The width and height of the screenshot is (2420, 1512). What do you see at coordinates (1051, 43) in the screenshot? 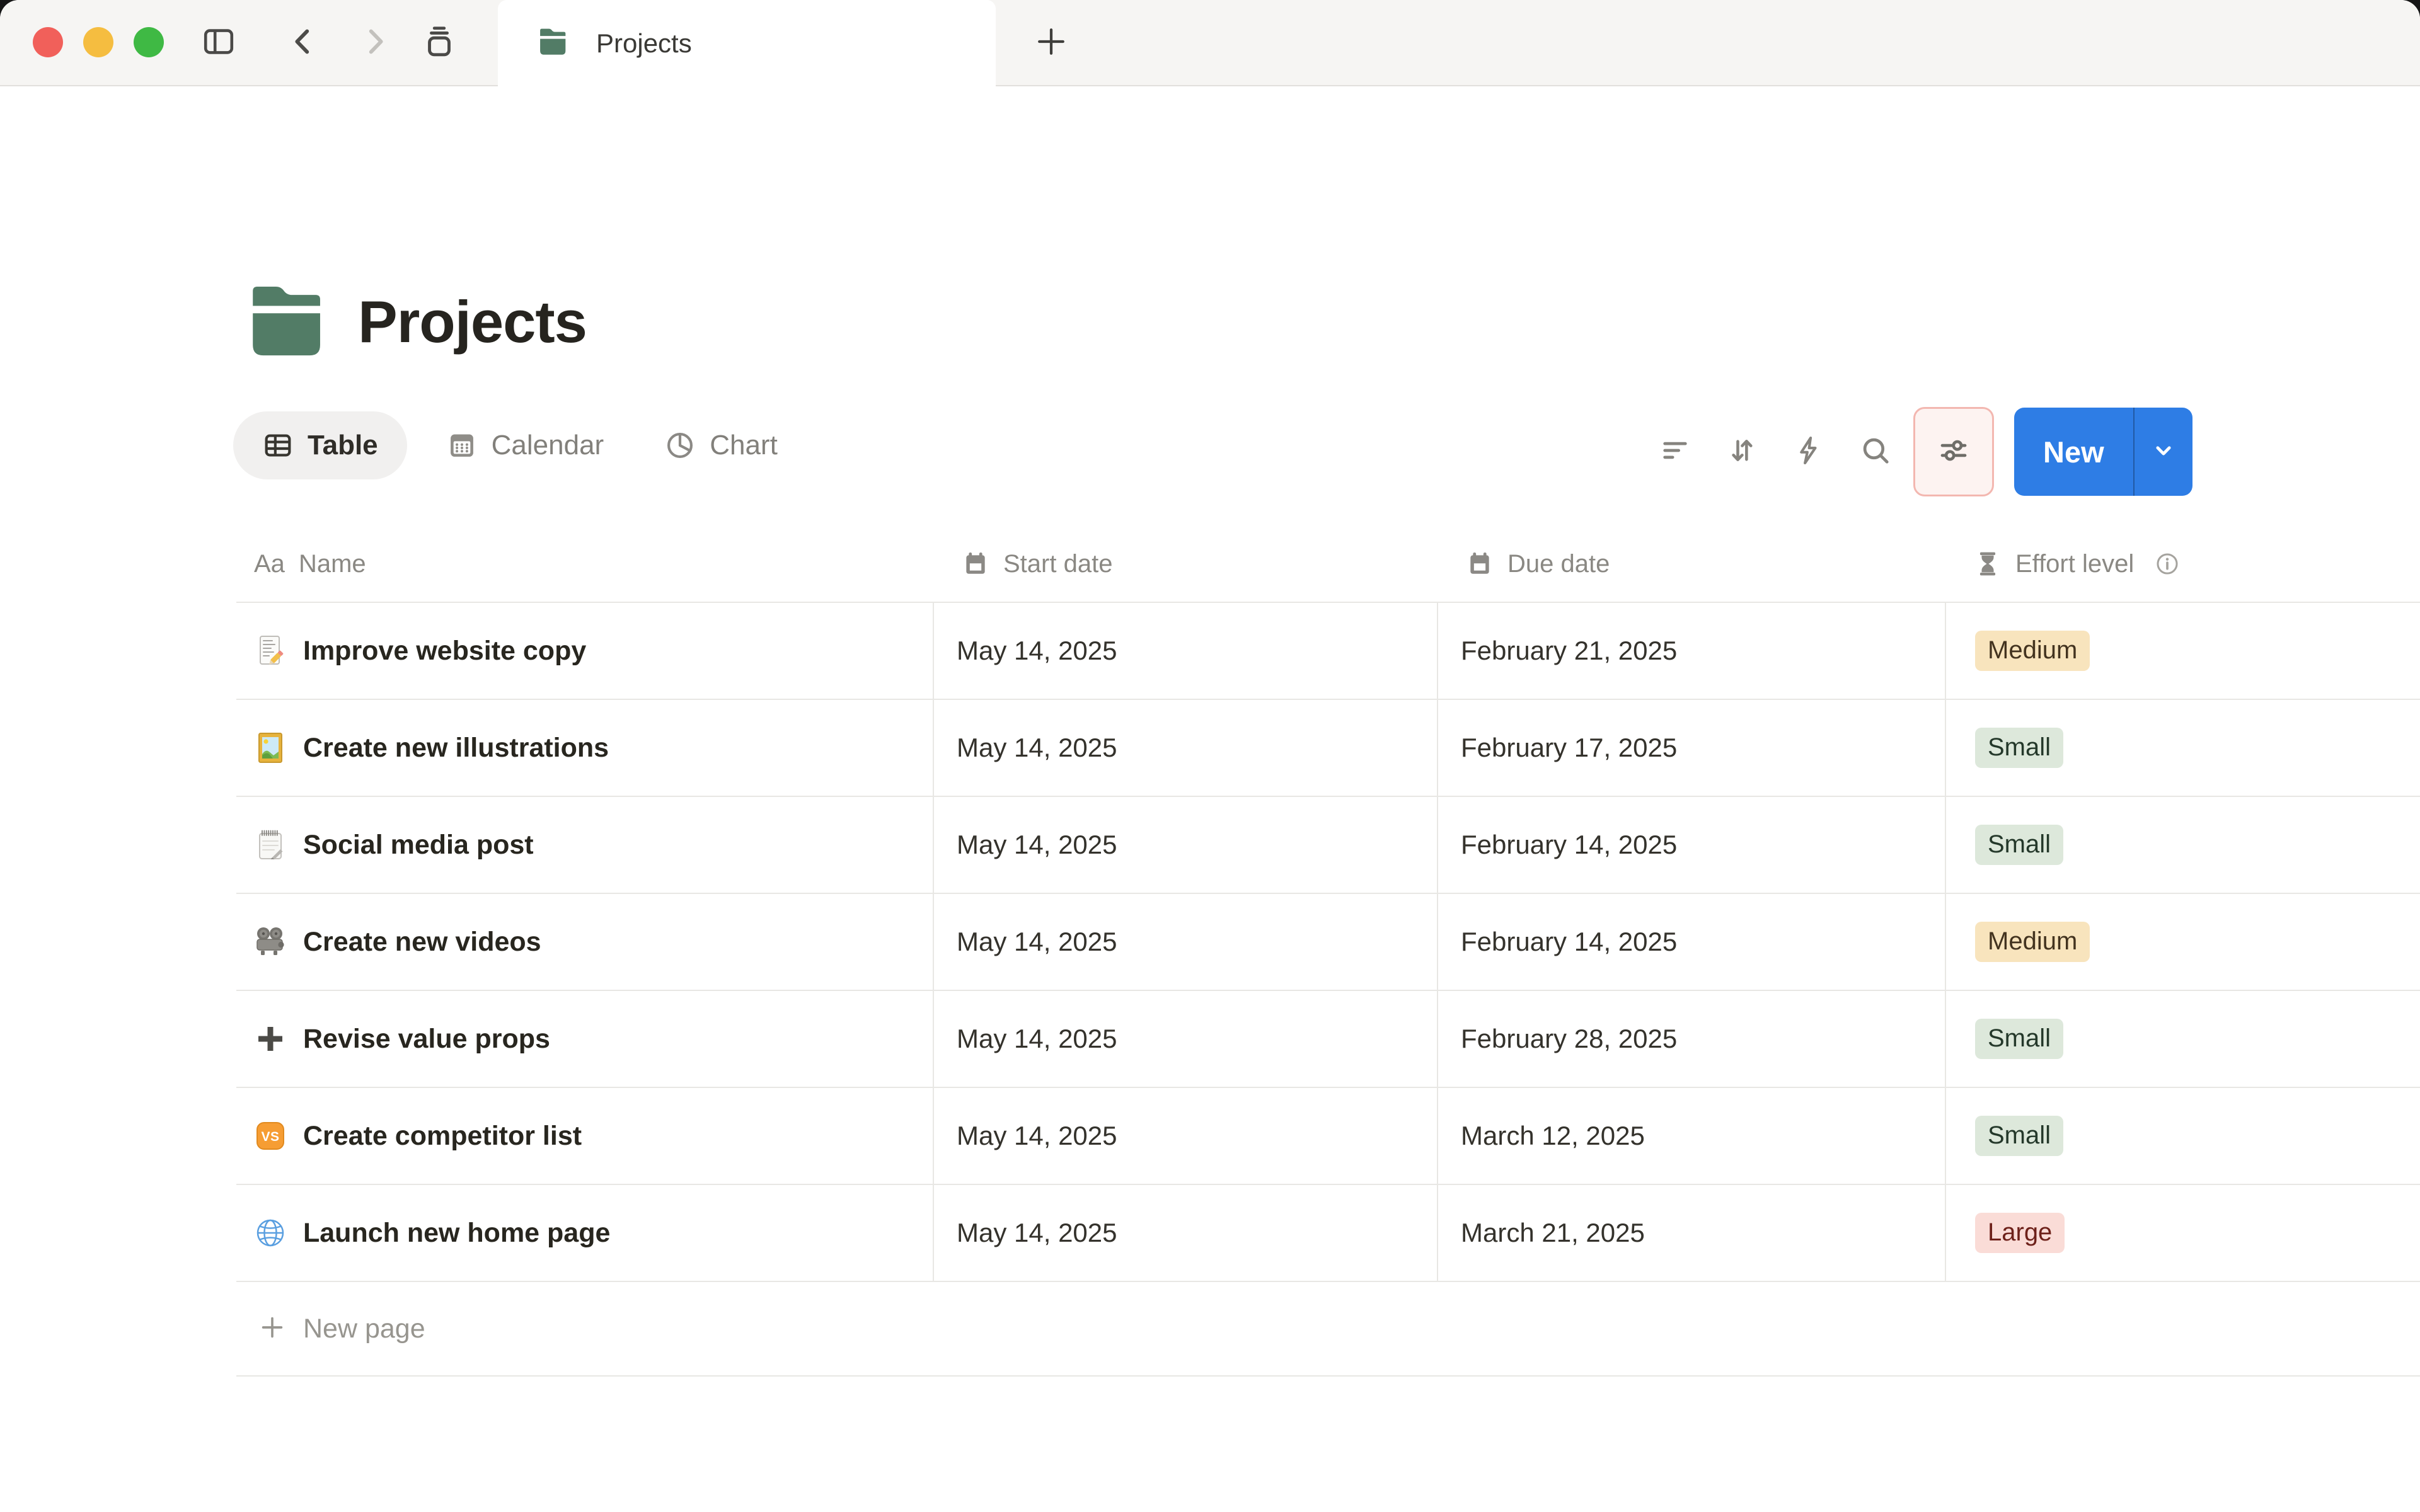
I see `new-tab-button` at bounding box center [1051, 43].